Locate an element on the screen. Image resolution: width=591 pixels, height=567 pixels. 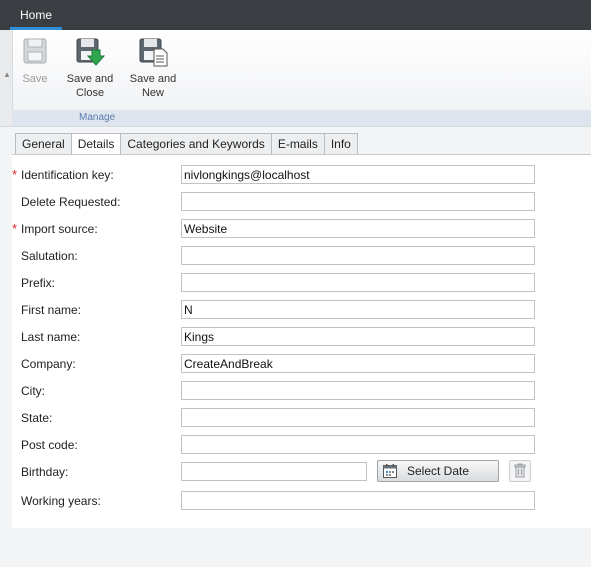
working-years-input is located at coordinates (358, 500).